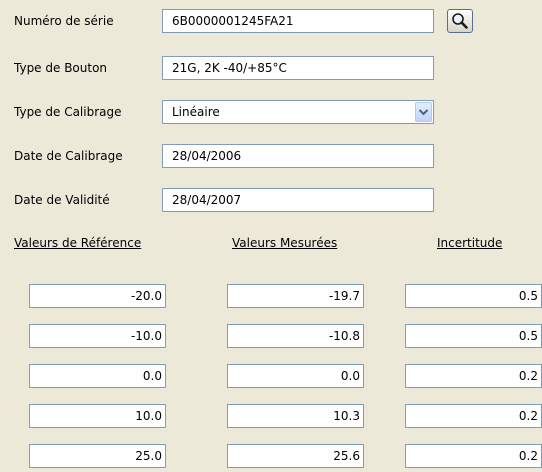  What do you see at coordinates (97, 376) in the screenshot?
I see `reference-value-cell: 0.0` at bounding box center [97, 376].